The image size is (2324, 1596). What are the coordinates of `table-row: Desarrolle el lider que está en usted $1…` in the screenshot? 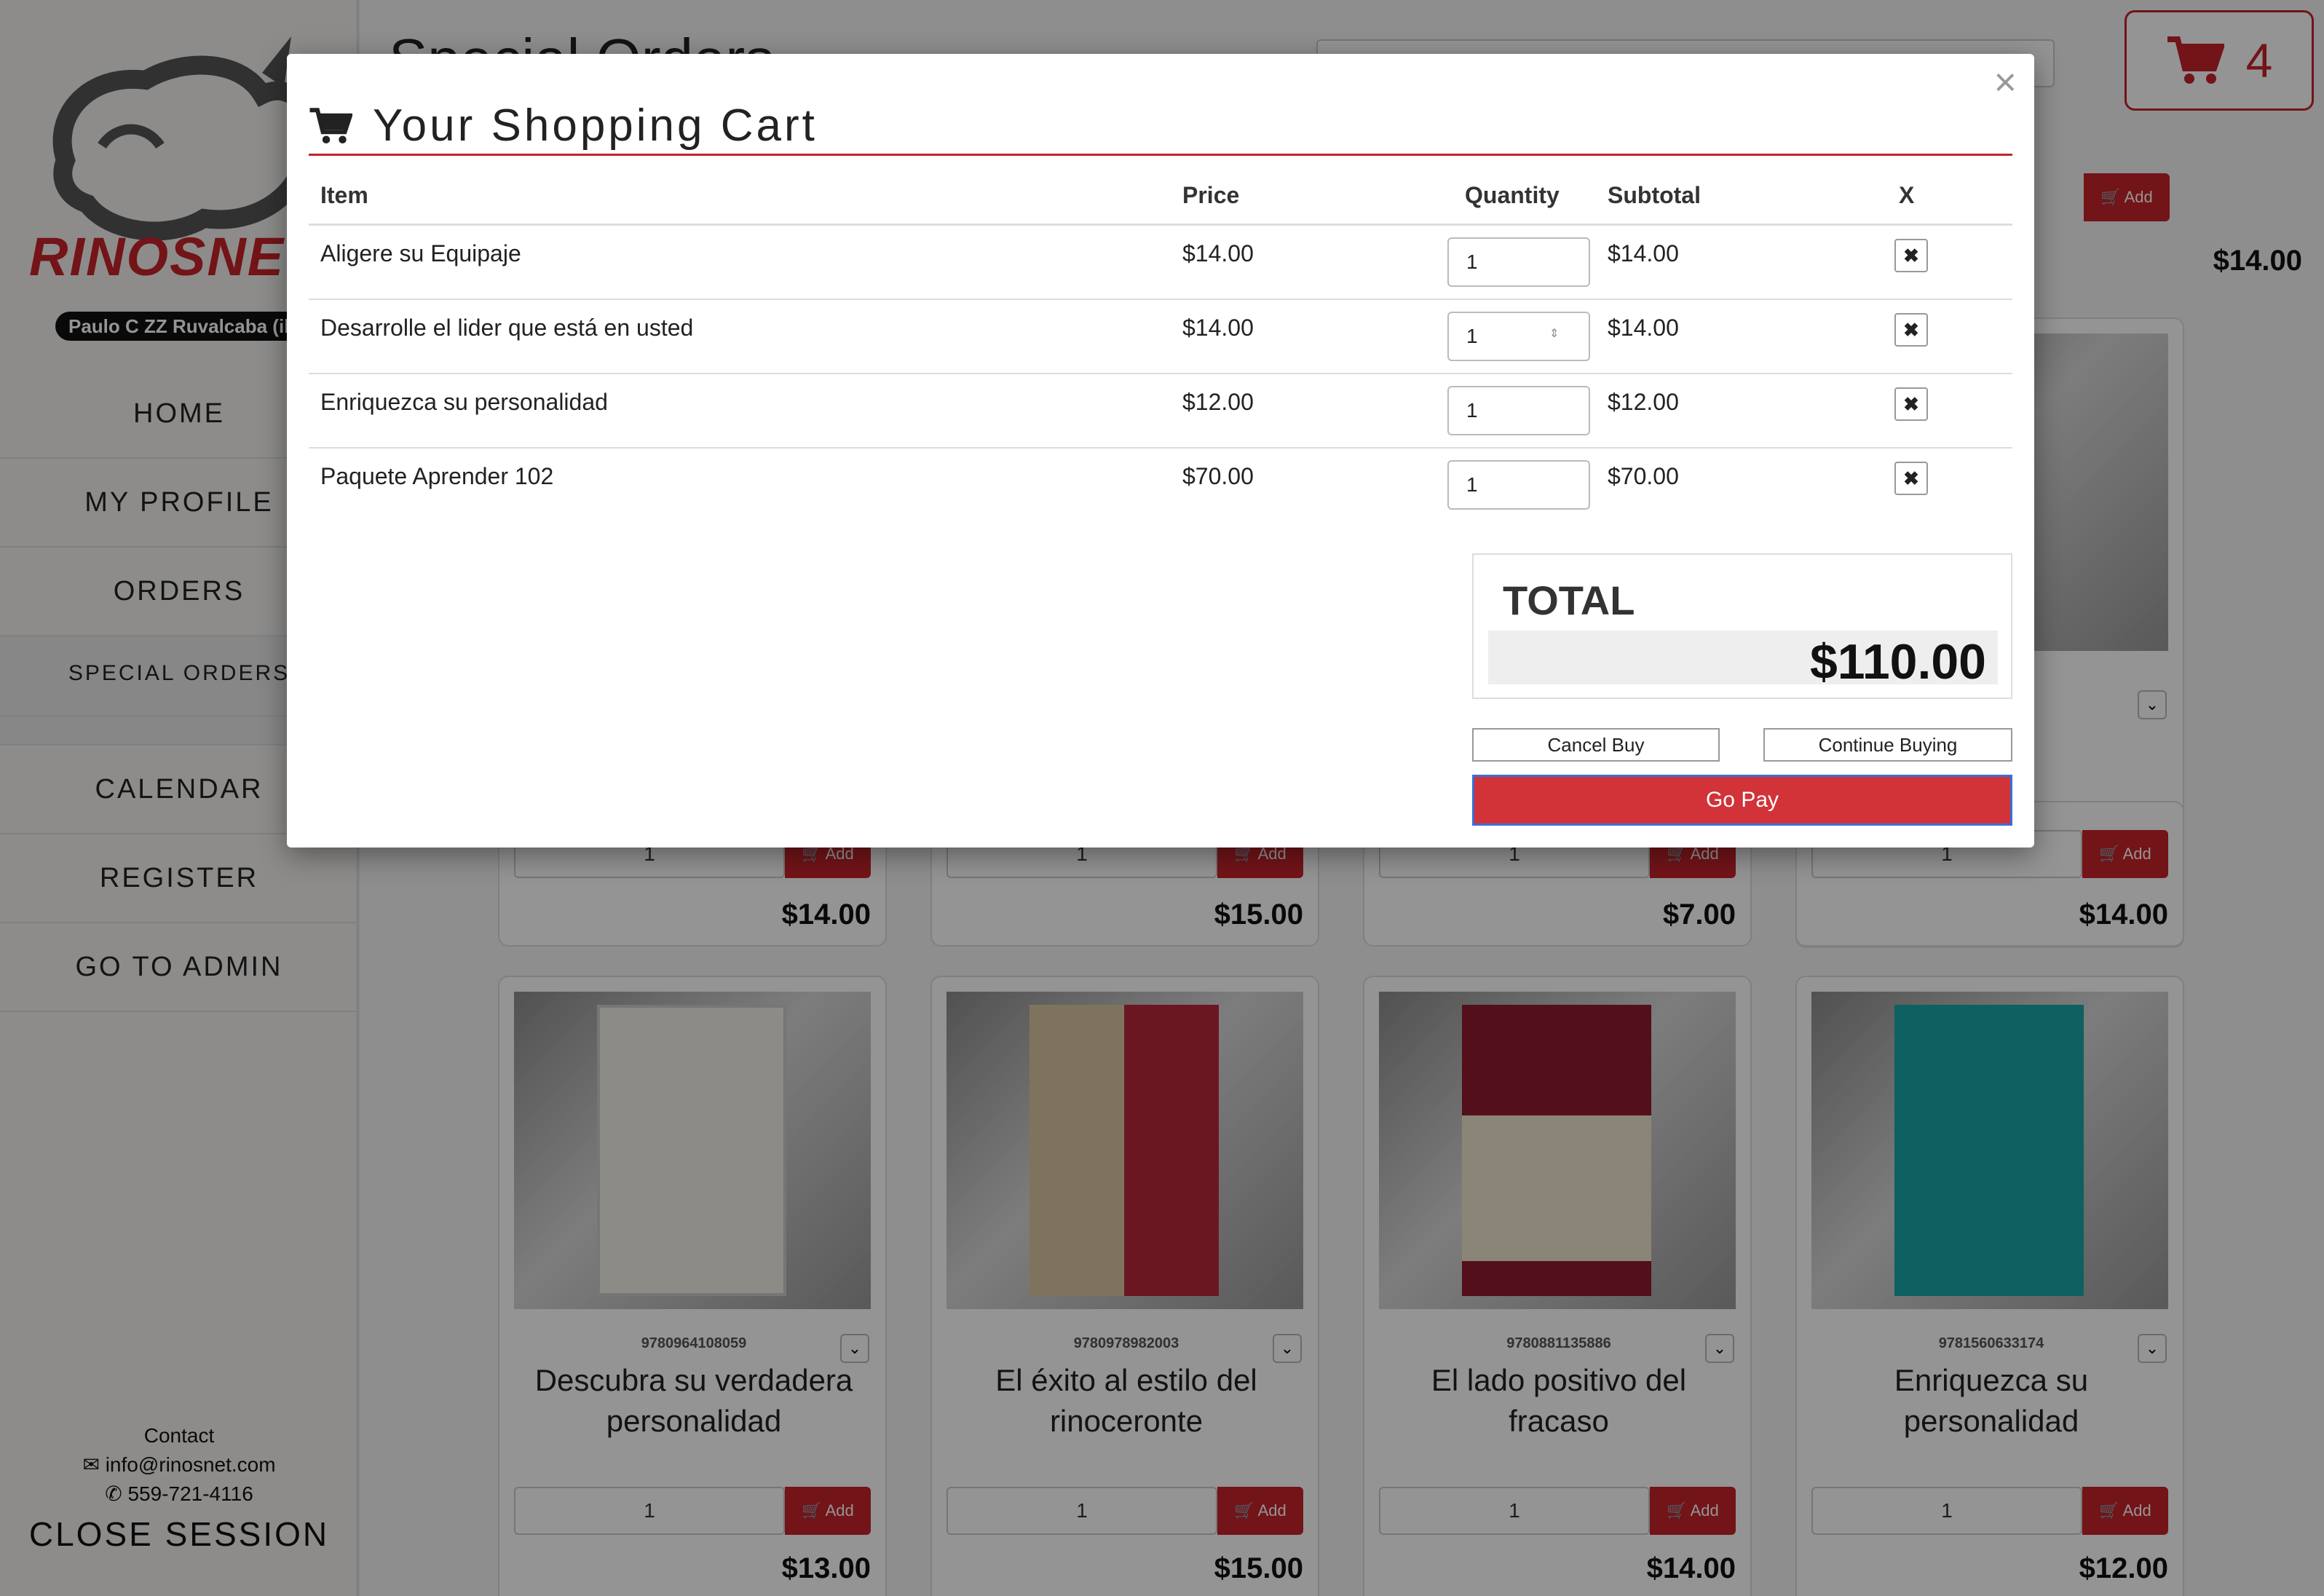 It's located at (1160, 337).